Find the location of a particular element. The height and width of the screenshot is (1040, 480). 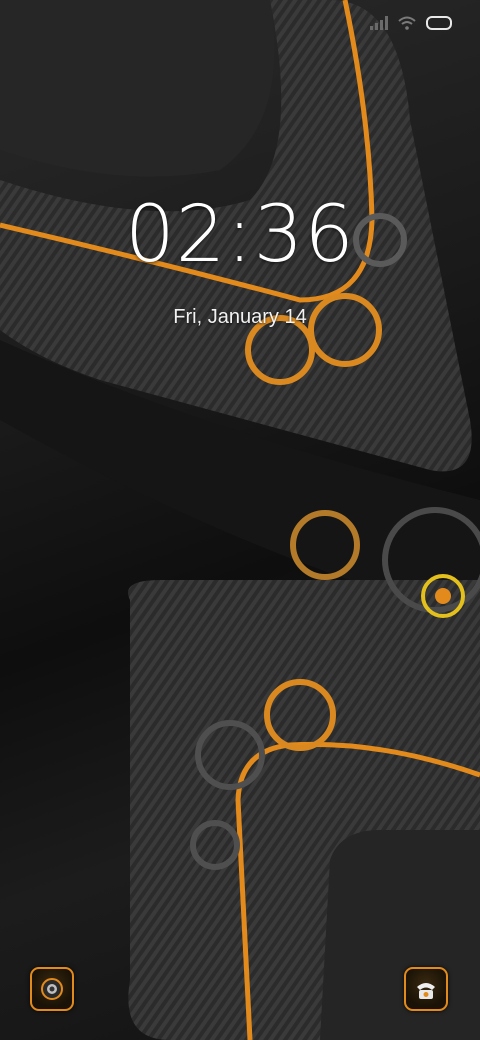

signal-icon is located at coordinates (379, 23).